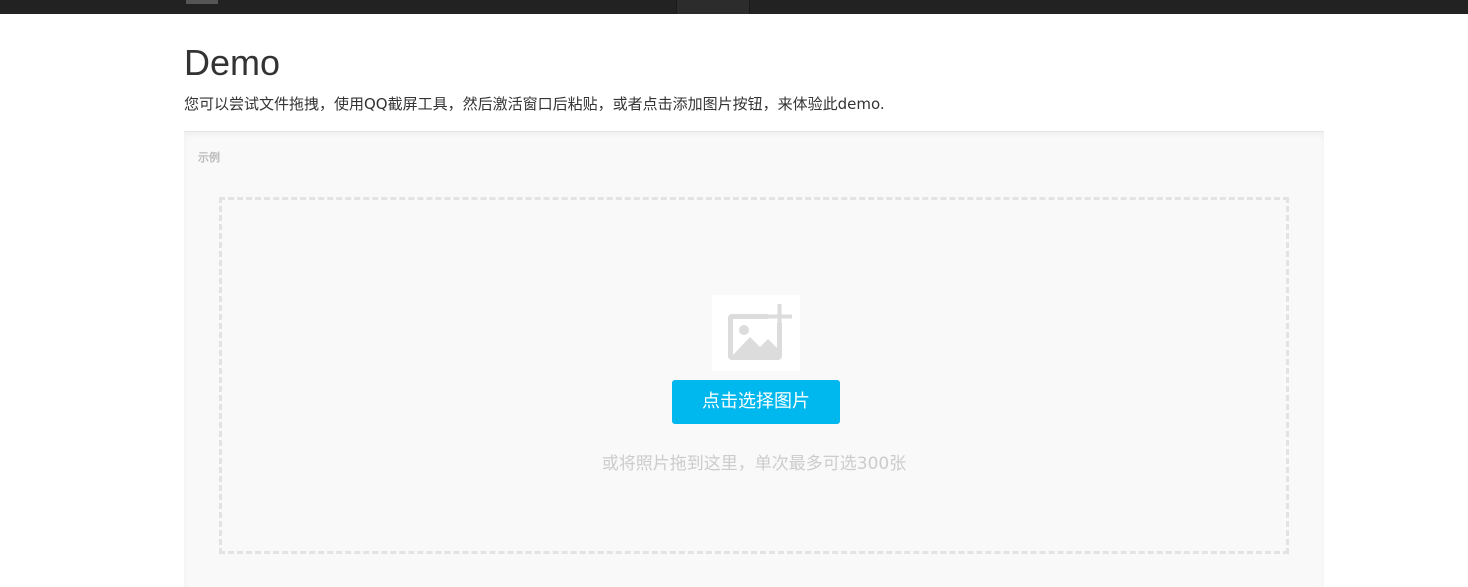  What do you see at coordinates (202, 2) in the screenshot?
I see `navbar-brand` at bounding box center [202, 2].